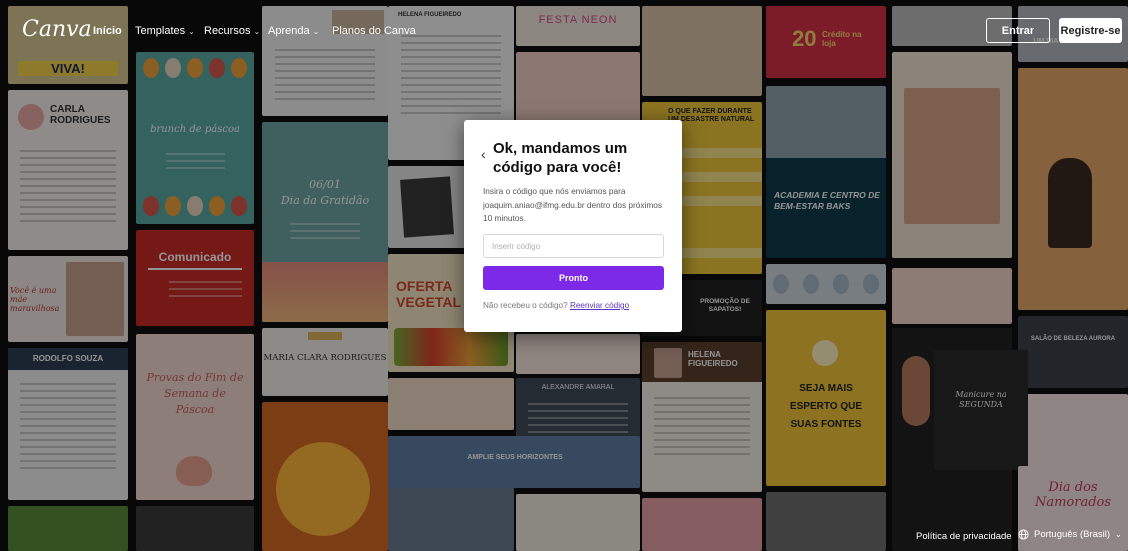 The height and width of the screenshot is (551, 1128). Describe the element at coordinates (160, 31) in the screenshot. I see `nav-label: Templates` at that location.